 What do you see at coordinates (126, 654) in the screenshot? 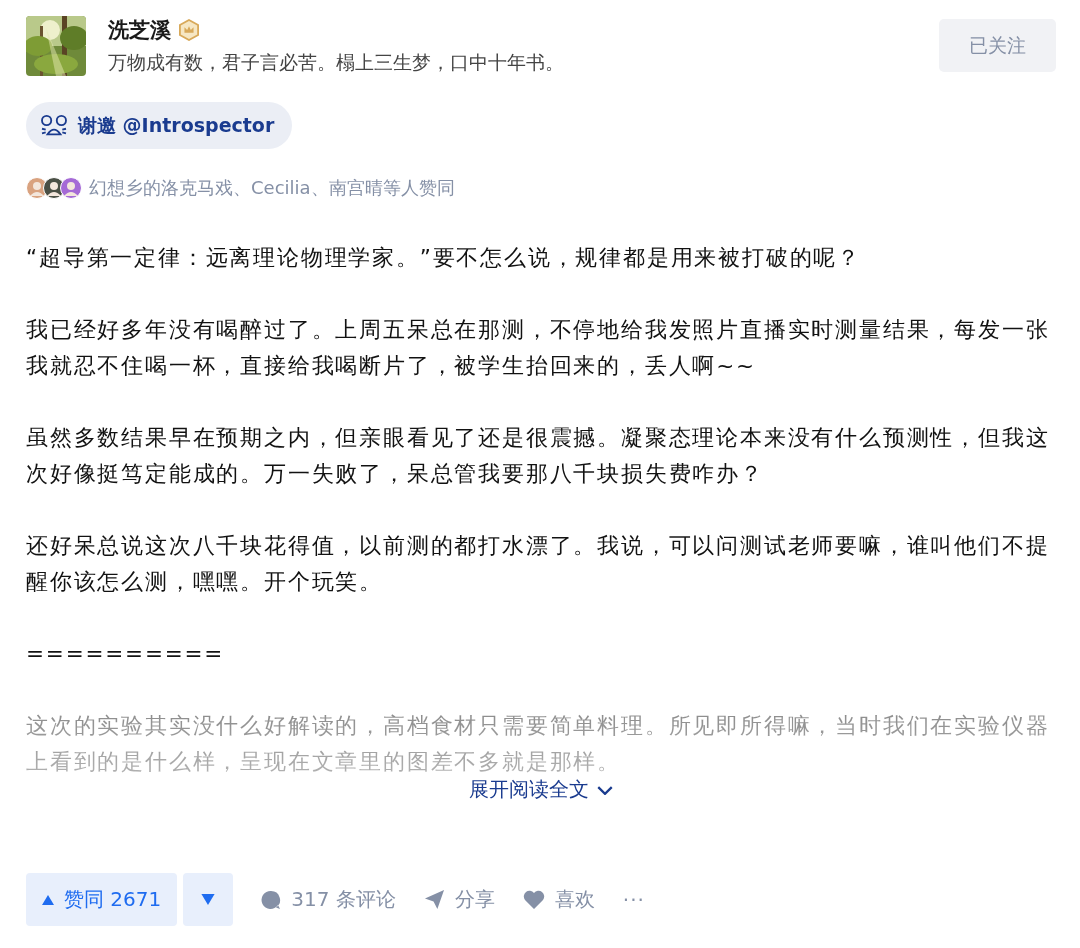
I see `answer-paragraph: ==========` at bounding box center [126, 654].